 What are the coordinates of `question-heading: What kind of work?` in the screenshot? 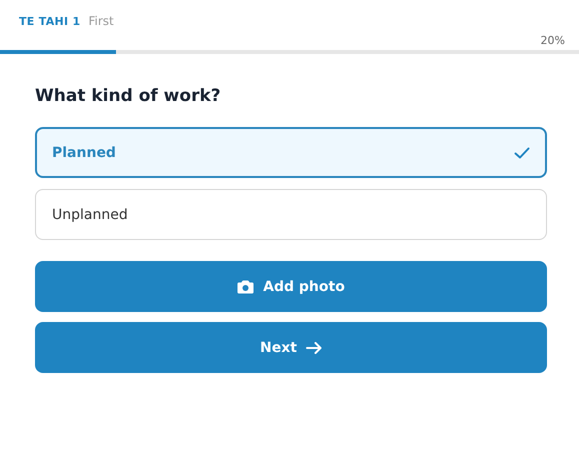 It's located at (128, 96).